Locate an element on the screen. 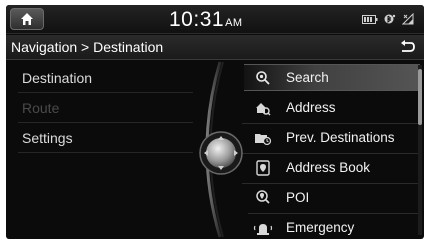  address-icon is located at coordinates (263, 108).